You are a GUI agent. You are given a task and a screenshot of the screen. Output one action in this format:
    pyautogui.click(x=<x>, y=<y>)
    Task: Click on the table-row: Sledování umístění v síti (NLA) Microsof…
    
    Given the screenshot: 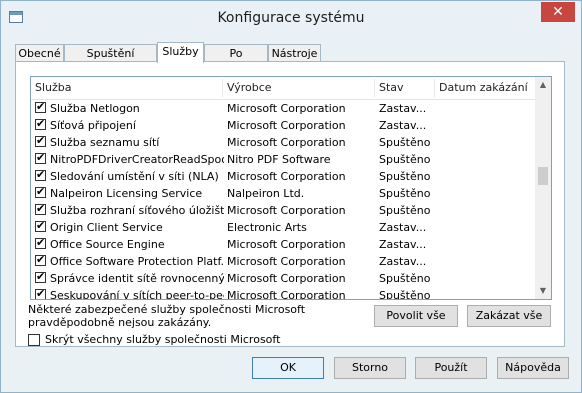 What is the action you would take?
    pyautogui.click(x=283, y=176)
    